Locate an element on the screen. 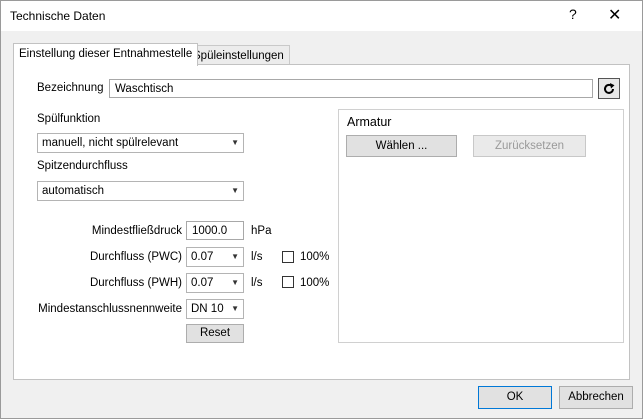 The height and width of the screenshot is (419, 643). spitzendurchfluss-label: Spitzendurchfluss is located at coordinates (82, 166).